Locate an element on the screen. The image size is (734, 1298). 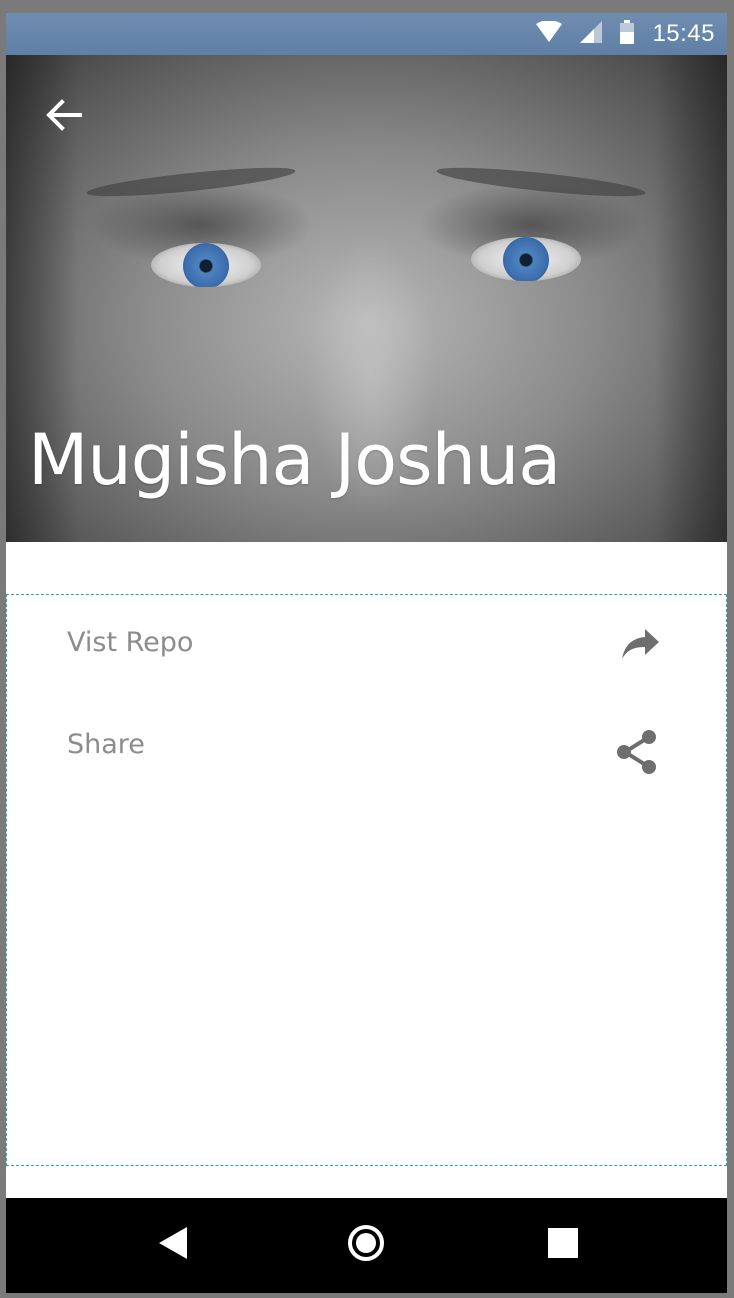
share-icon is located at coordinates (637, 752).